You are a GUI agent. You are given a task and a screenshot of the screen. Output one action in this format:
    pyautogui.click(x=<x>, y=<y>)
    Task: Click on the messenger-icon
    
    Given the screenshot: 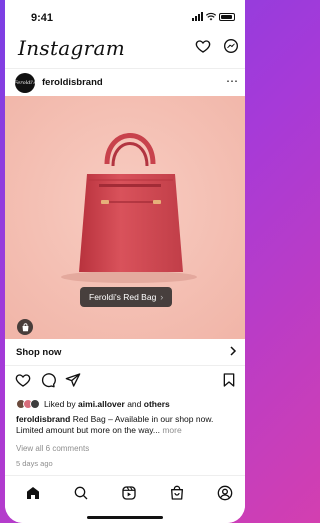 What is the action you would take?
    pyautogui.click(x=231, y=46)
    